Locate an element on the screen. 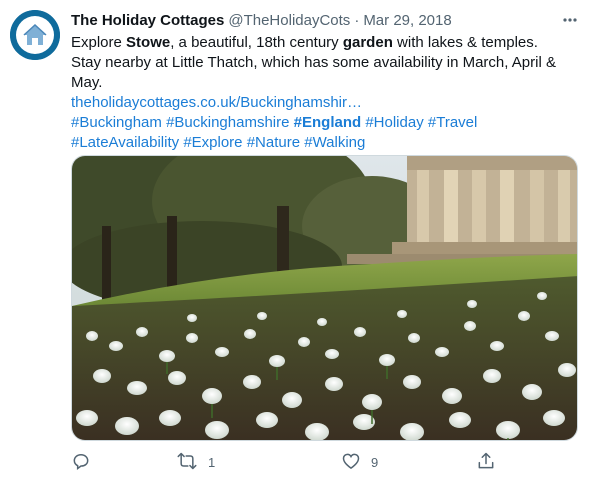 The width and height of the screenshot is (594, 481). share-icon is located at coordinates (486, 462).